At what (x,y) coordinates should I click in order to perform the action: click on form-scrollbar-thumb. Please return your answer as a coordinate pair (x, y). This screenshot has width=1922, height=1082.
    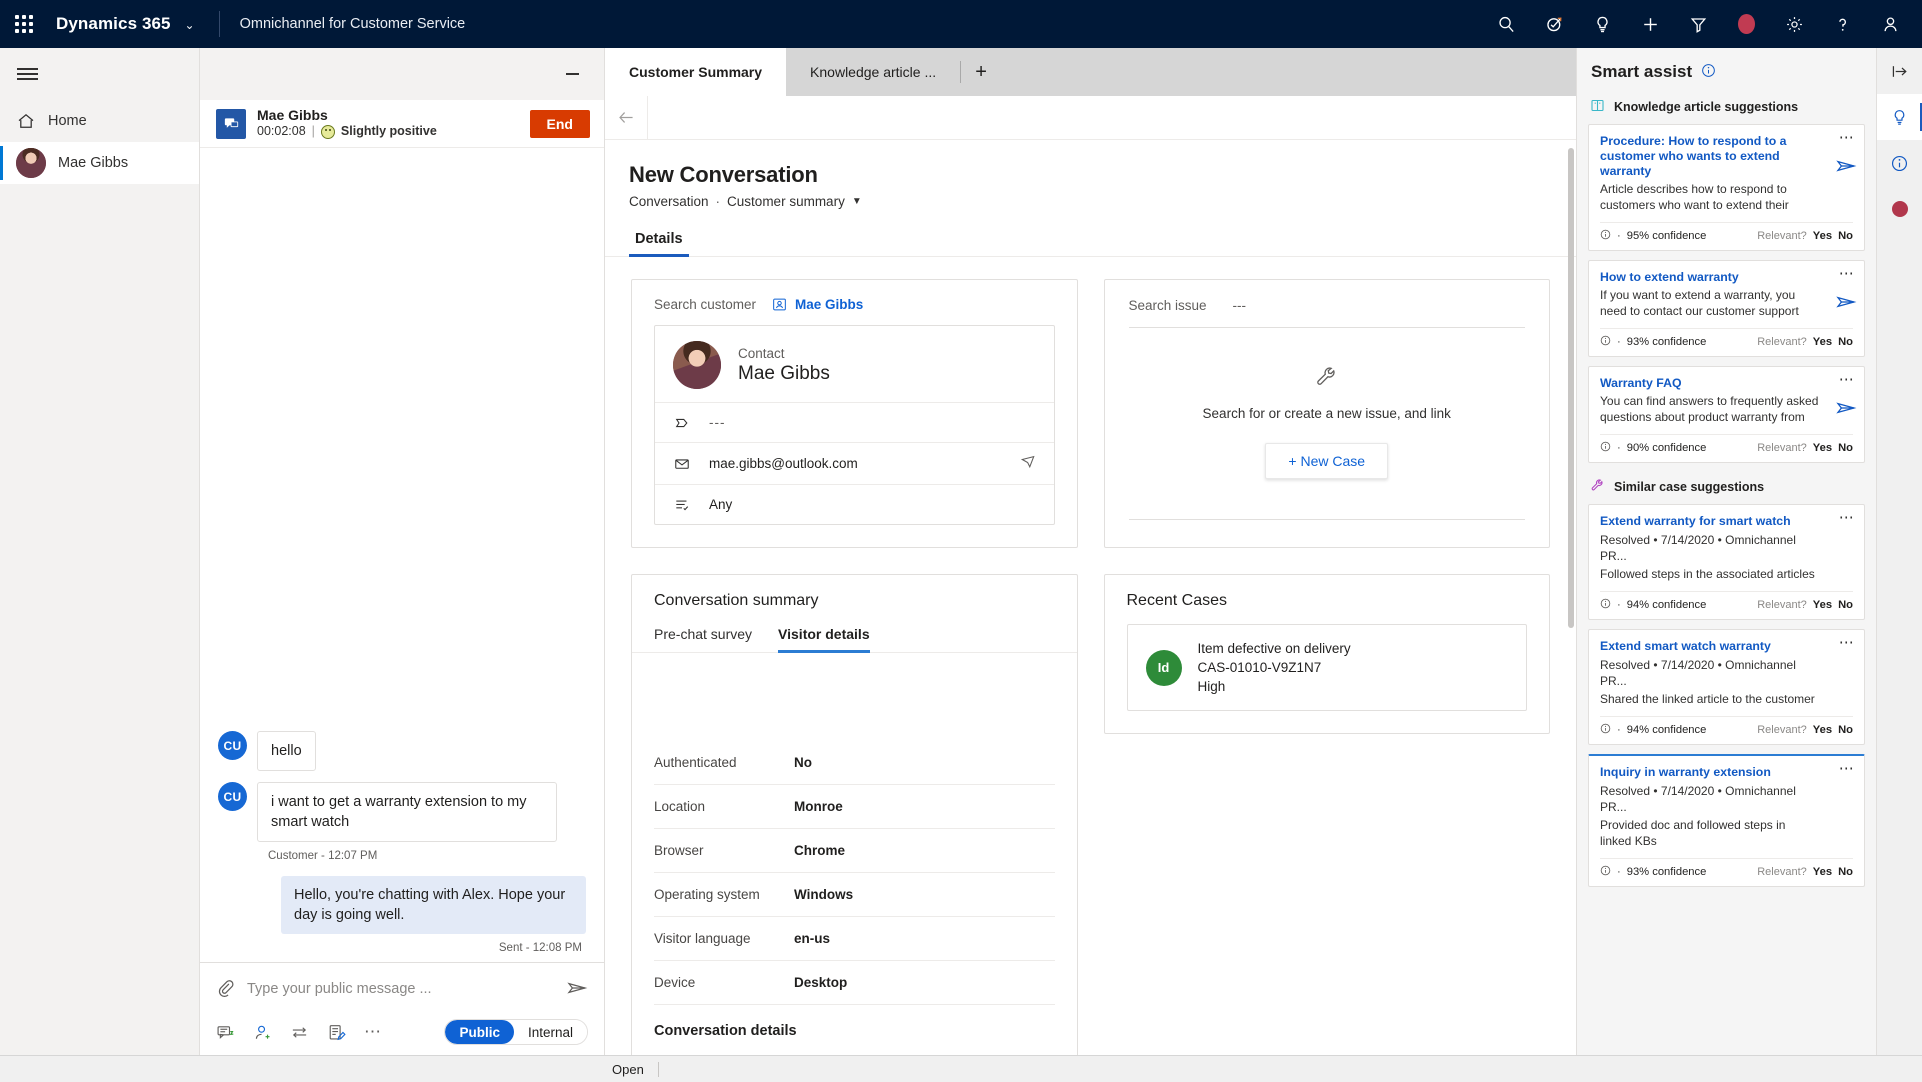
    Looking at the image, I should click on (1571, 388).